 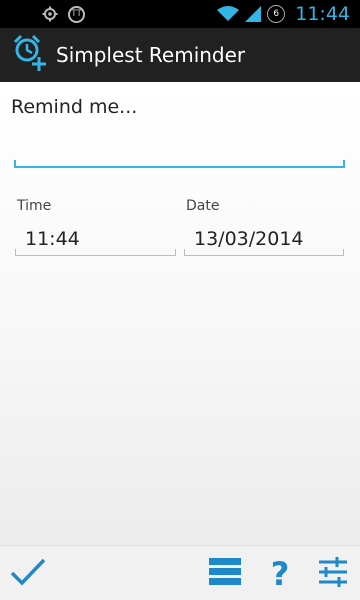 What do you see at coordinates (184, 252) in the screenshot?
I see `date-field-edge-left` at bounding box center [184, 252].